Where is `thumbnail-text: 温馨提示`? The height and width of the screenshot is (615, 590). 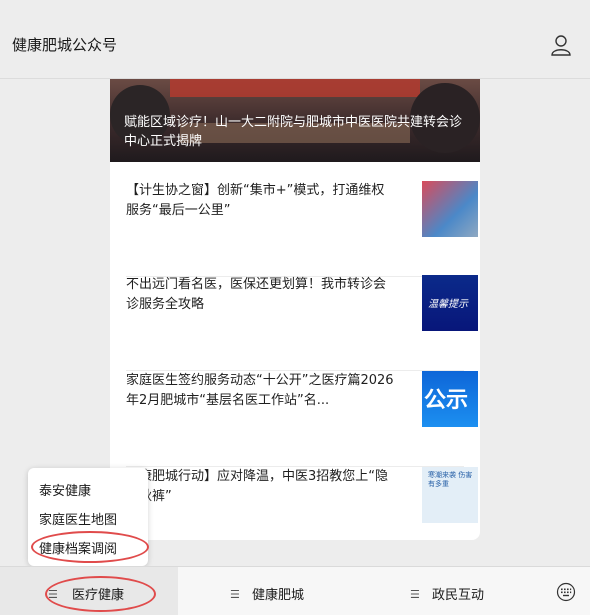
thumbnail-text: 温馨提示 is located at coordinates (448, 304).